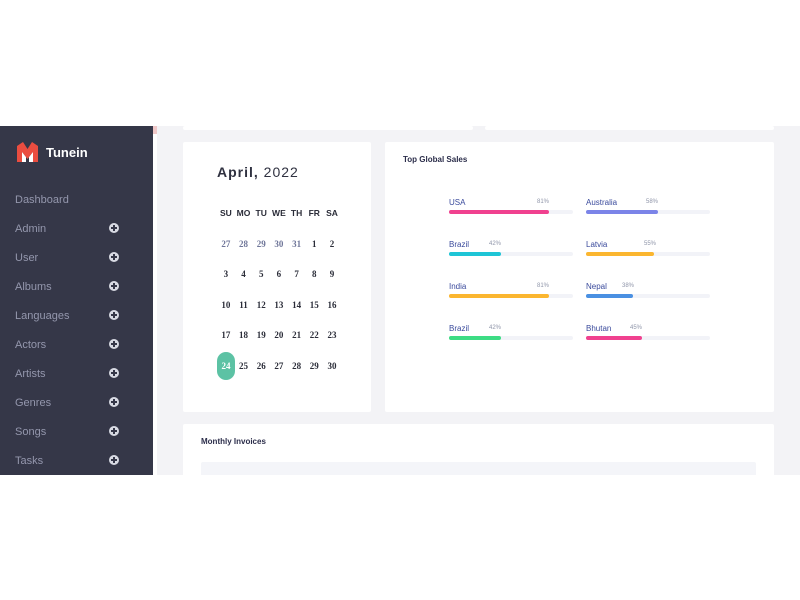 This screenshot has height=600, width=800. Describe the element at coordinates (297, 254) in the screenshot. I see `calendar-day: 31` at that location.